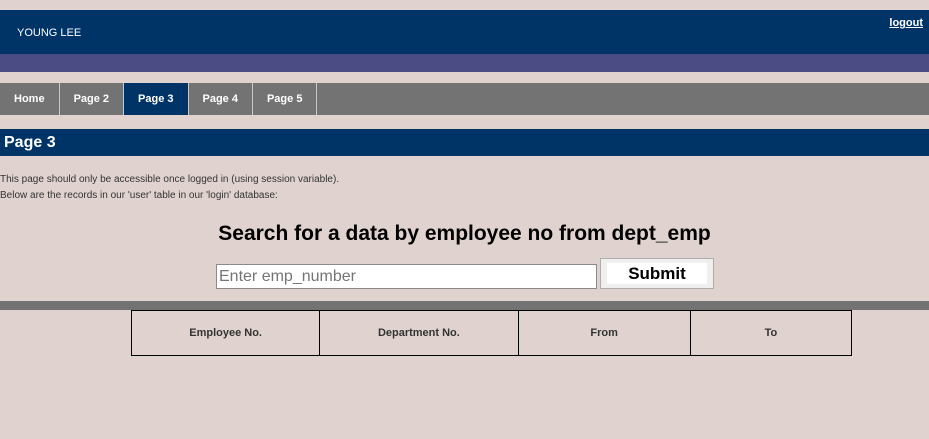  Describe the element at coordinates (906, 23) in the screenshot. I see `logout-link: logout` at that location.